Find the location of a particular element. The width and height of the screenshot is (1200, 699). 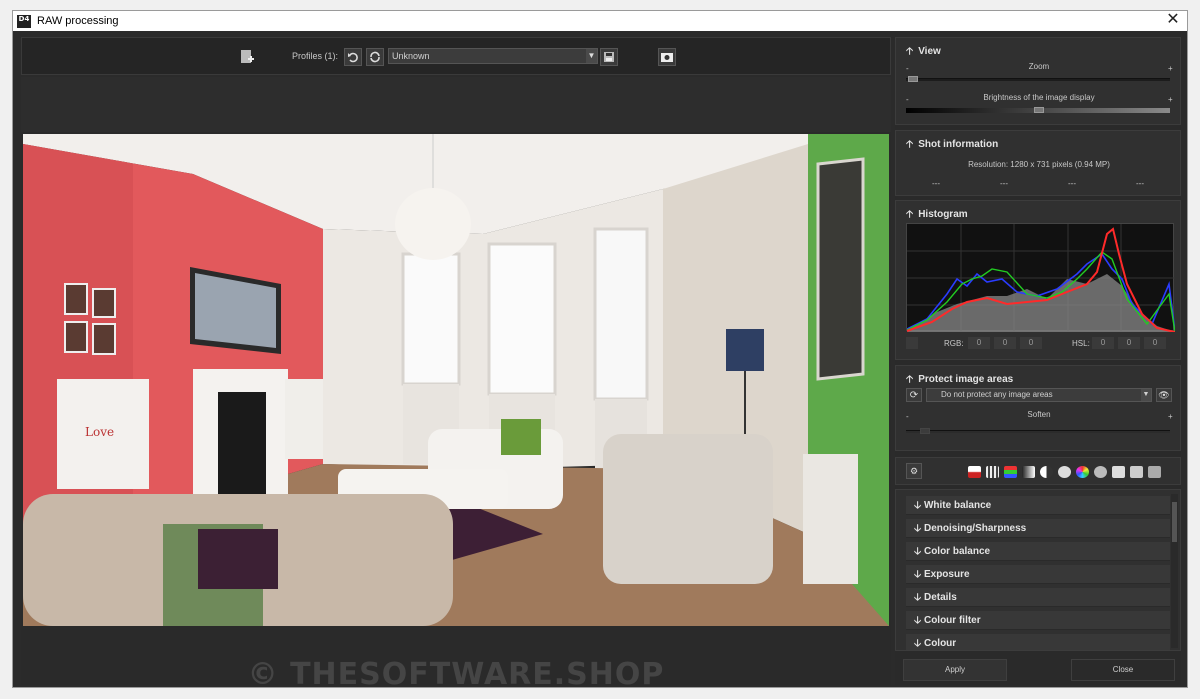

section-label: Details is located at coordinates (940, 597).